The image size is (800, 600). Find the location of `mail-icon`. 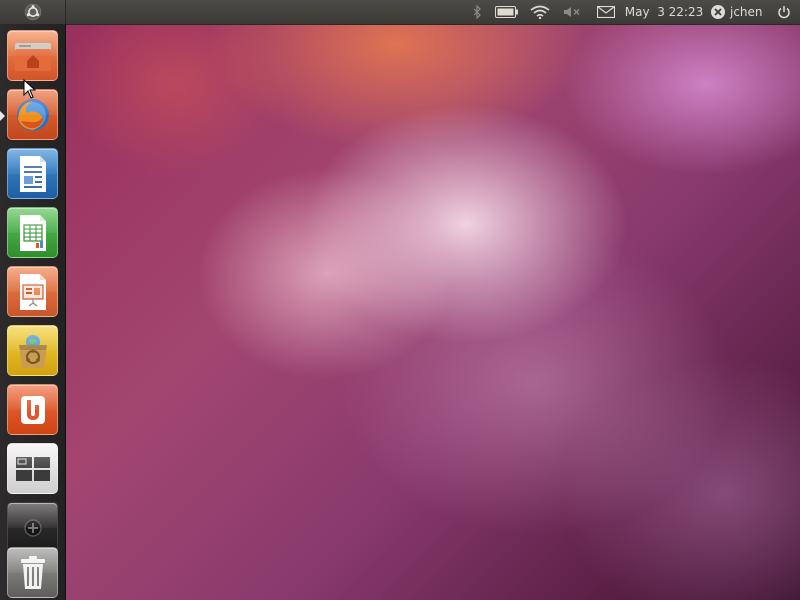

mail-icon is located at coordinates (606, 12).